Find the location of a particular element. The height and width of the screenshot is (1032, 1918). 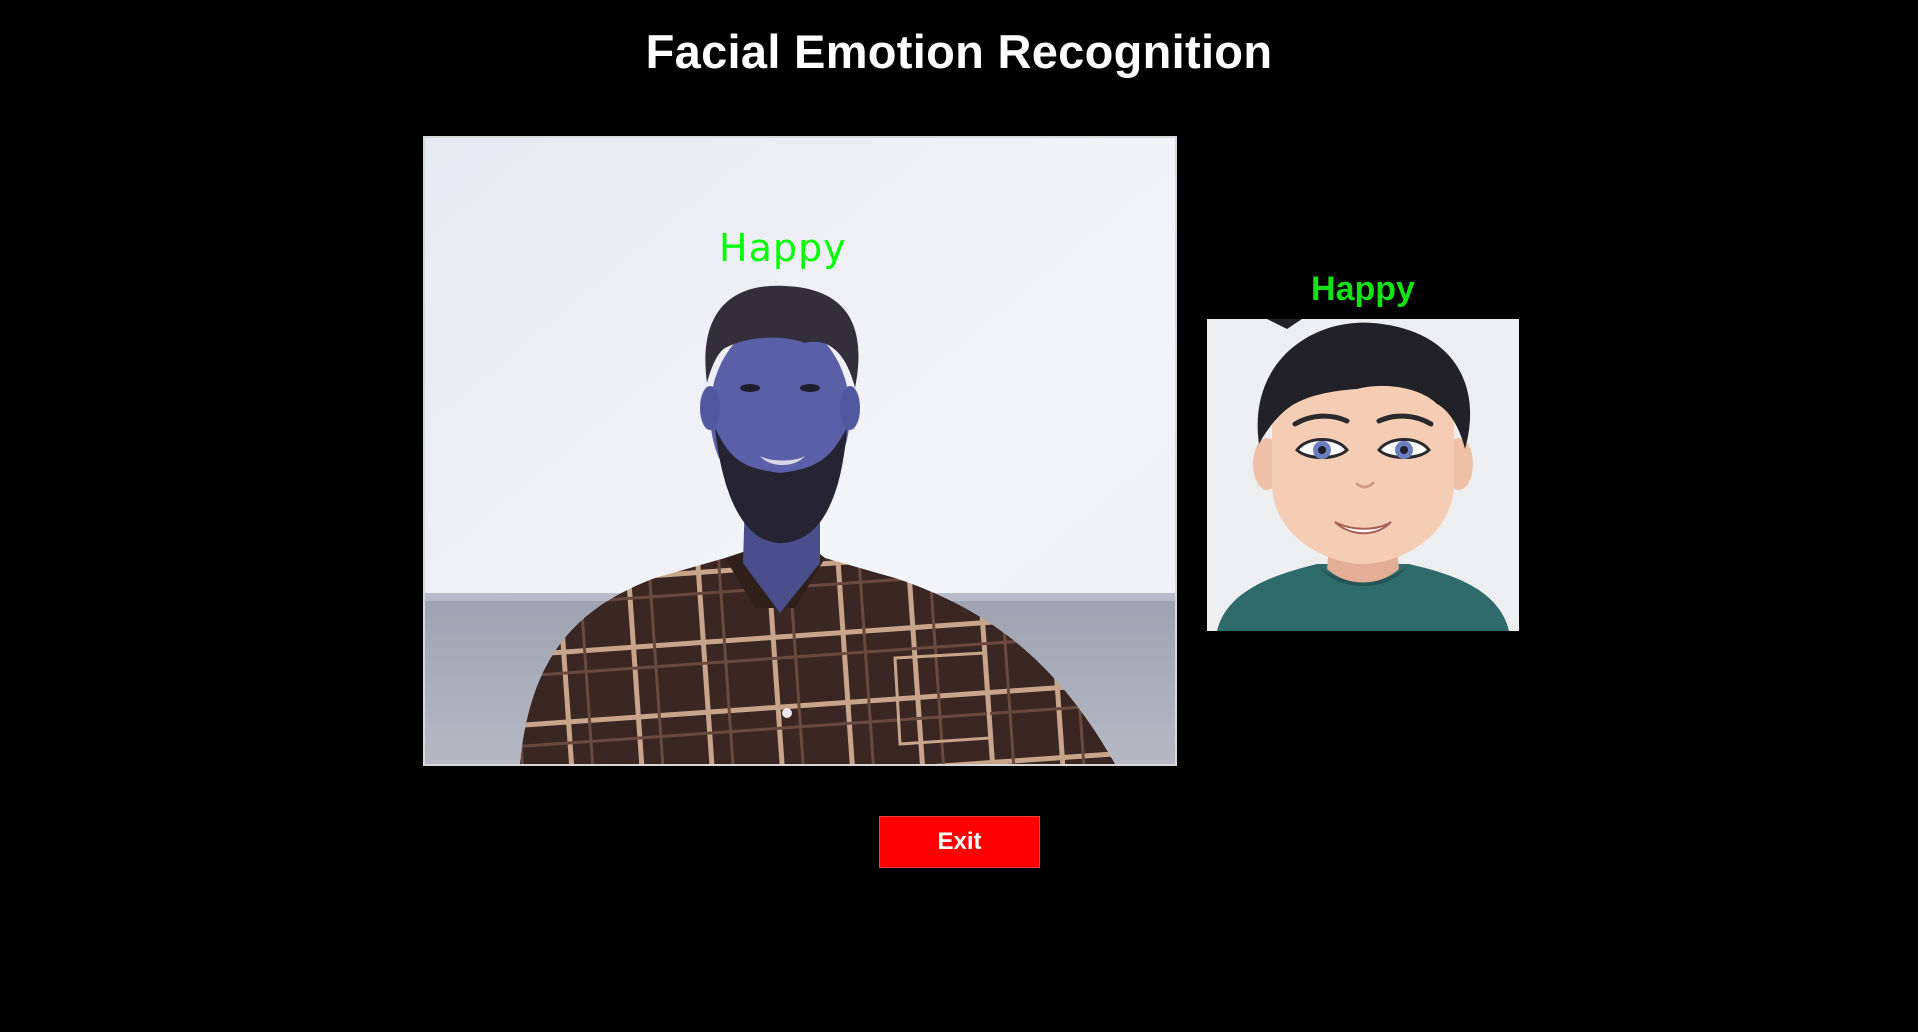

avatar-emotion-label: Happy is located at coordinates (1363, 289).